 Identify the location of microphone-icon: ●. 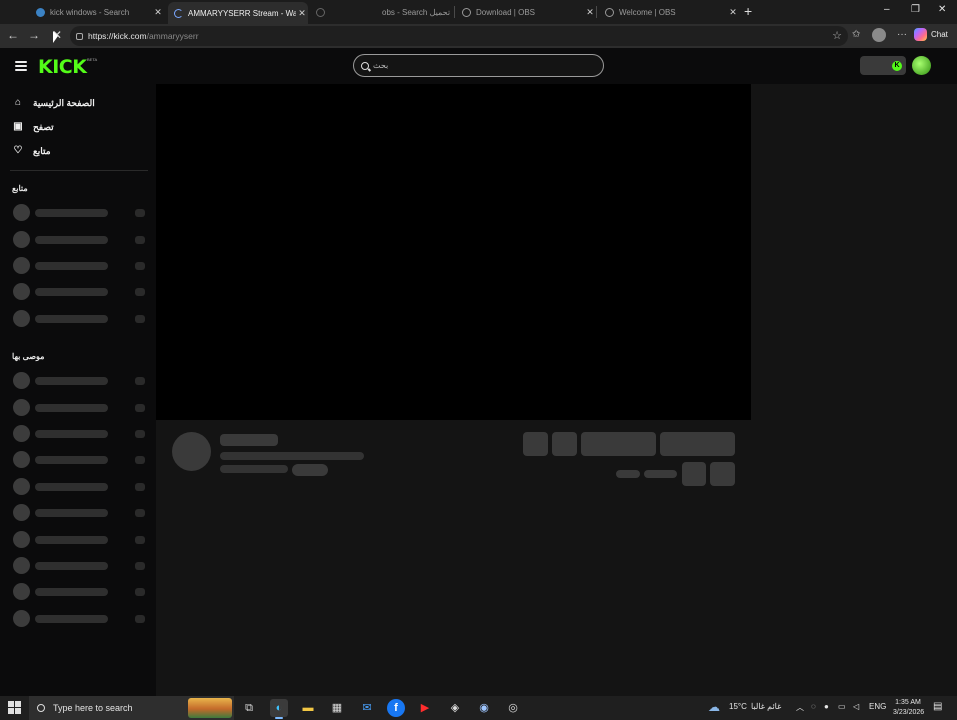
(826, 706).